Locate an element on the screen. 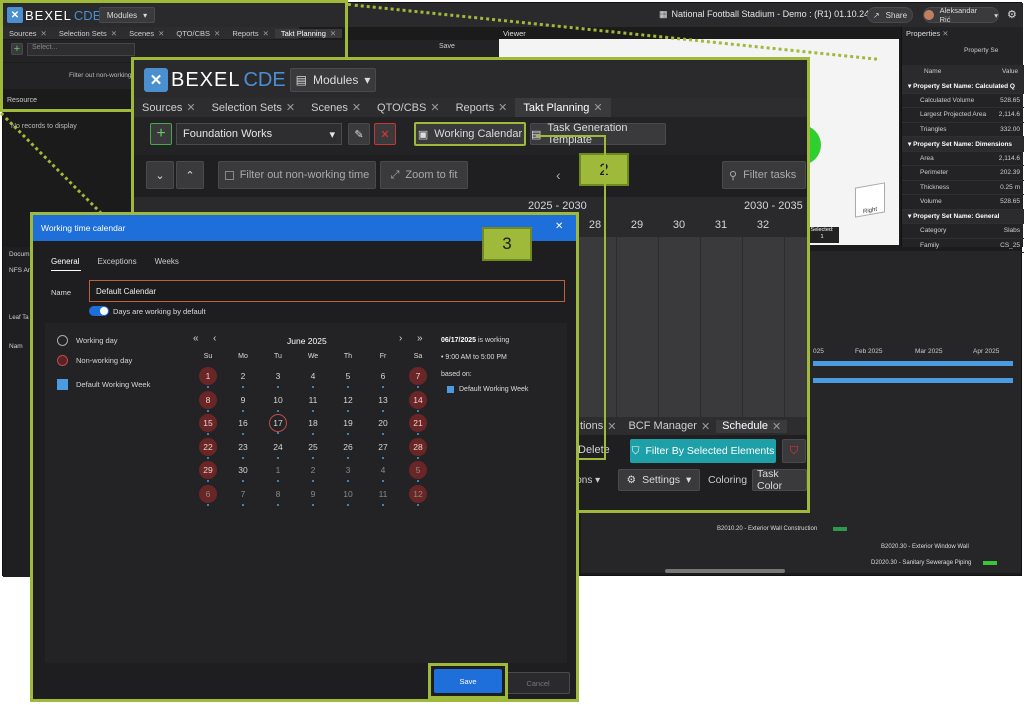 This screenshot has width=1024, height=705. calendar-day: 18 is located at coordinates (313, 424).